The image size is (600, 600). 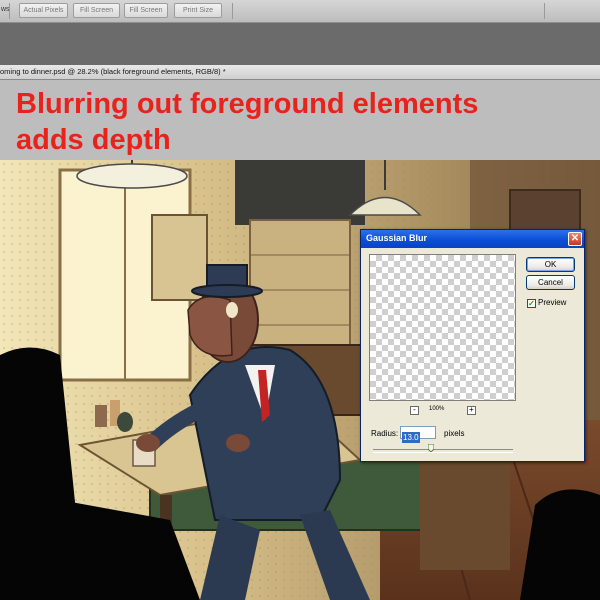 I want to click on close-icon: ✕, so click(x=575, y=239).